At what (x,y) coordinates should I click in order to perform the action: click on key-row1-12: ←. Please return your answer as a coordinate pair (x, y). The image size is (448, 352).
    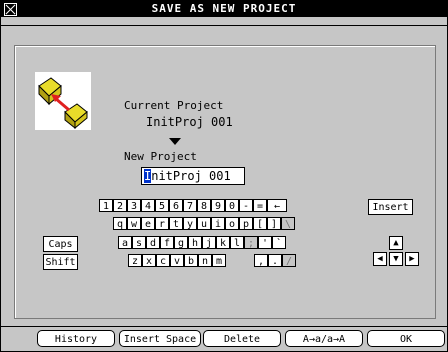
    Looking at the image, I should click on (277, 205).